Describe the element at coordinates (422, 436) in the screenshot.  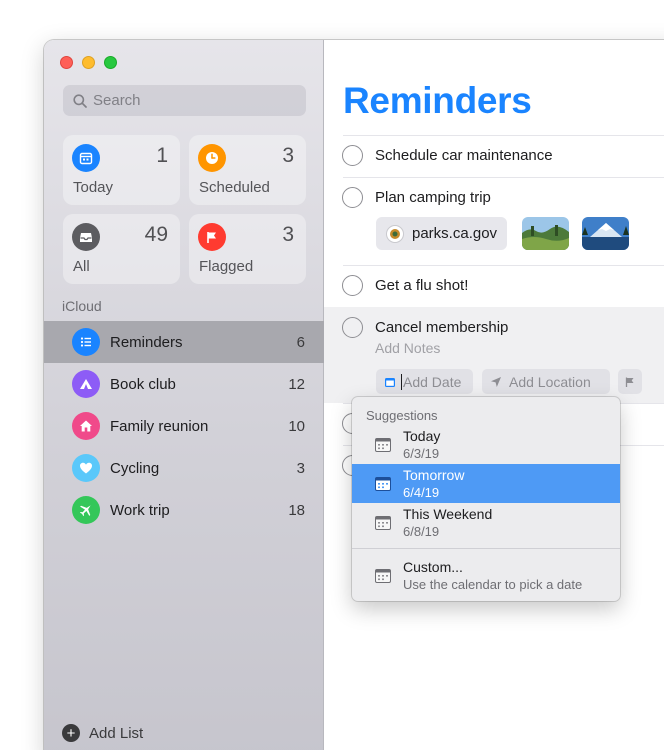
I see `suggestion-label: Today` at that location.